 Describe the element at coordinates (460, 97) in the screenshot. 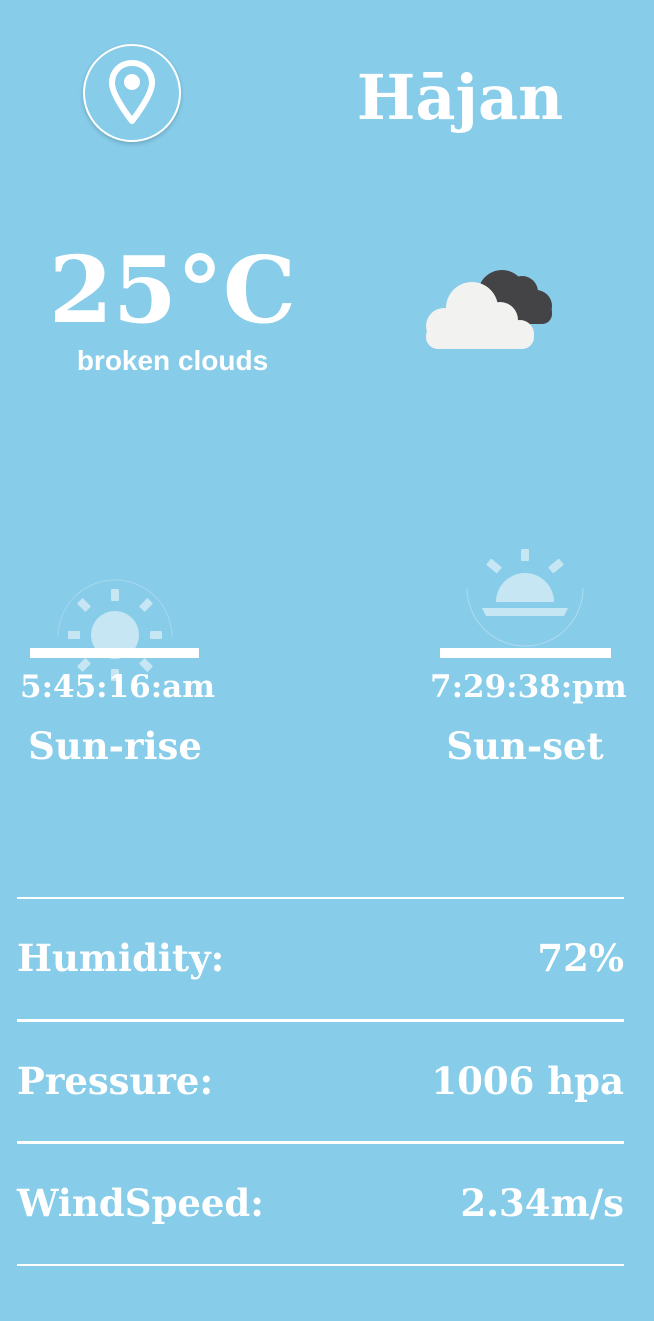

I see `city-name: Hājan` at that location.